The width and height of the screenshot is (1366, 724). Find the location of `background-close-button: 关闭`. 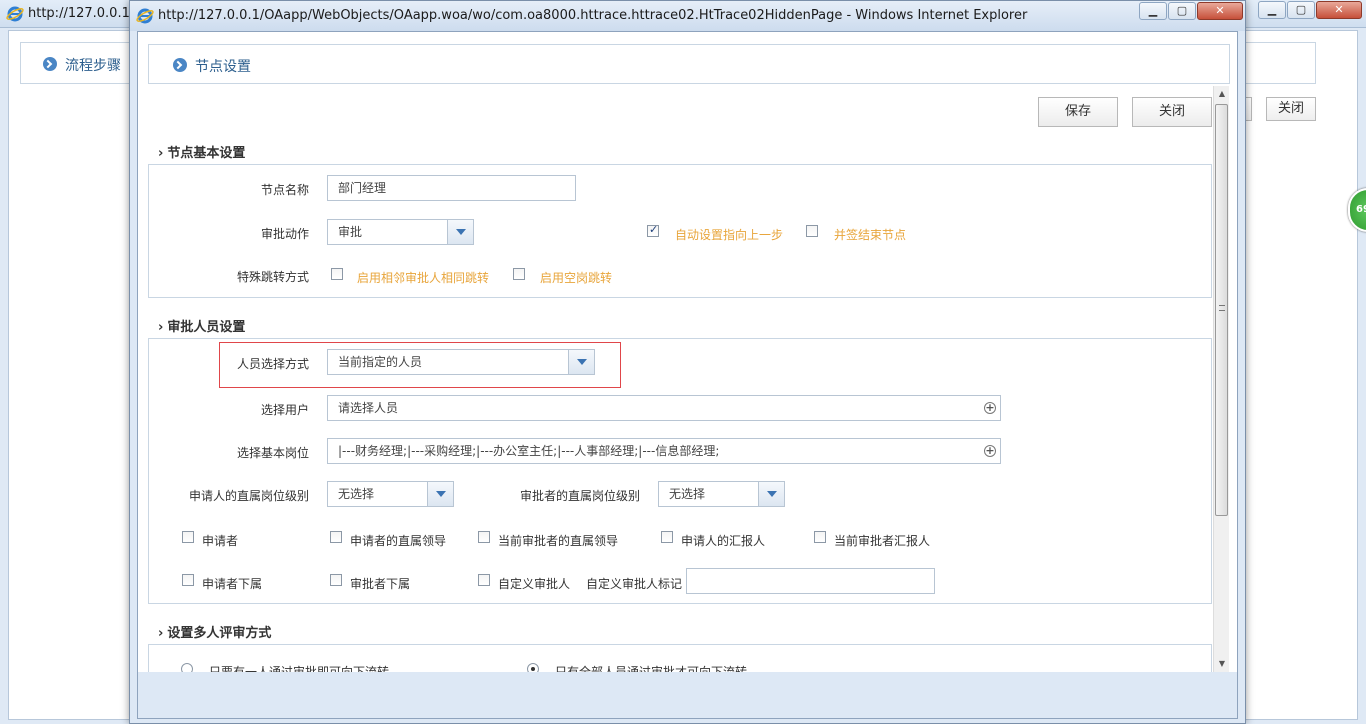

background-close-button: 关闭 is located at coordinates (1291, 109).